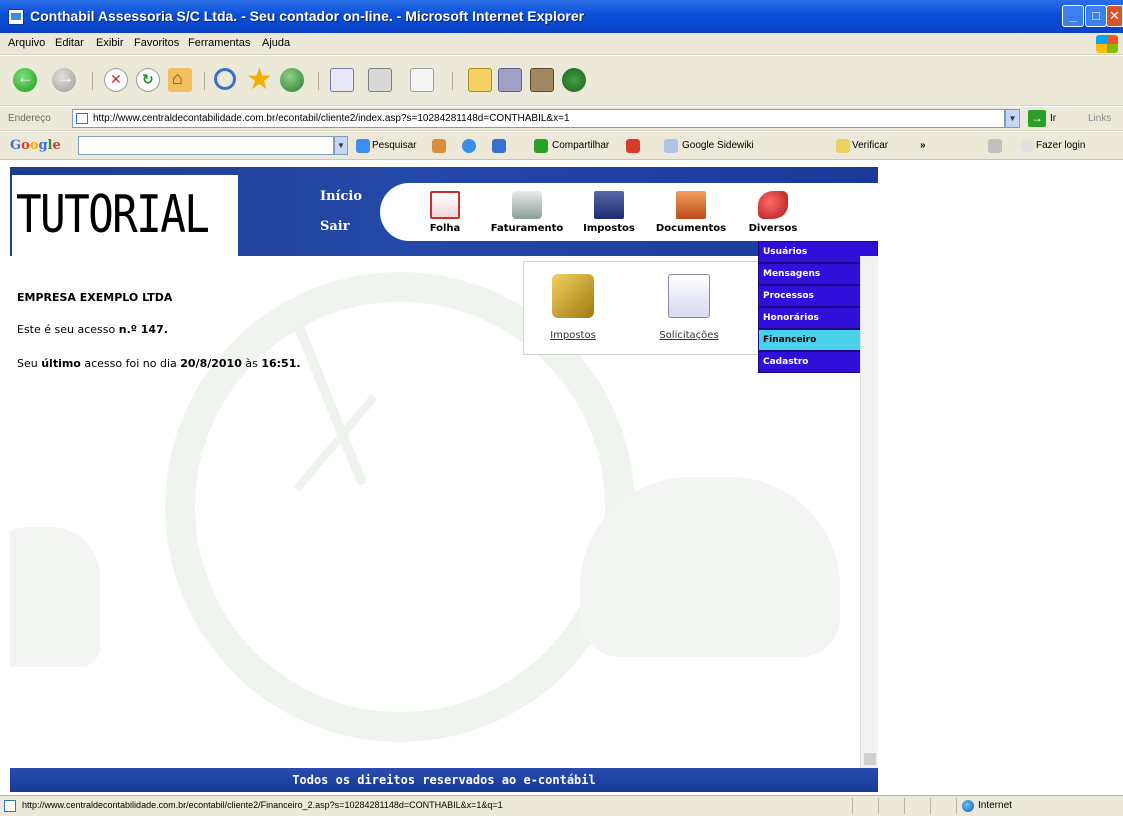 The image size is (1123, 816). Describe the element at coordinates (341, 145) in the screenshot. I see `google-search-dropdown-icon: ▼` at that location.